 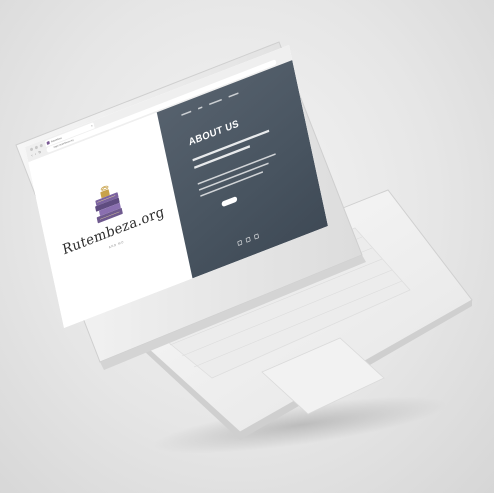 I want to click on close-window-dot, so click(x=31, y=149).